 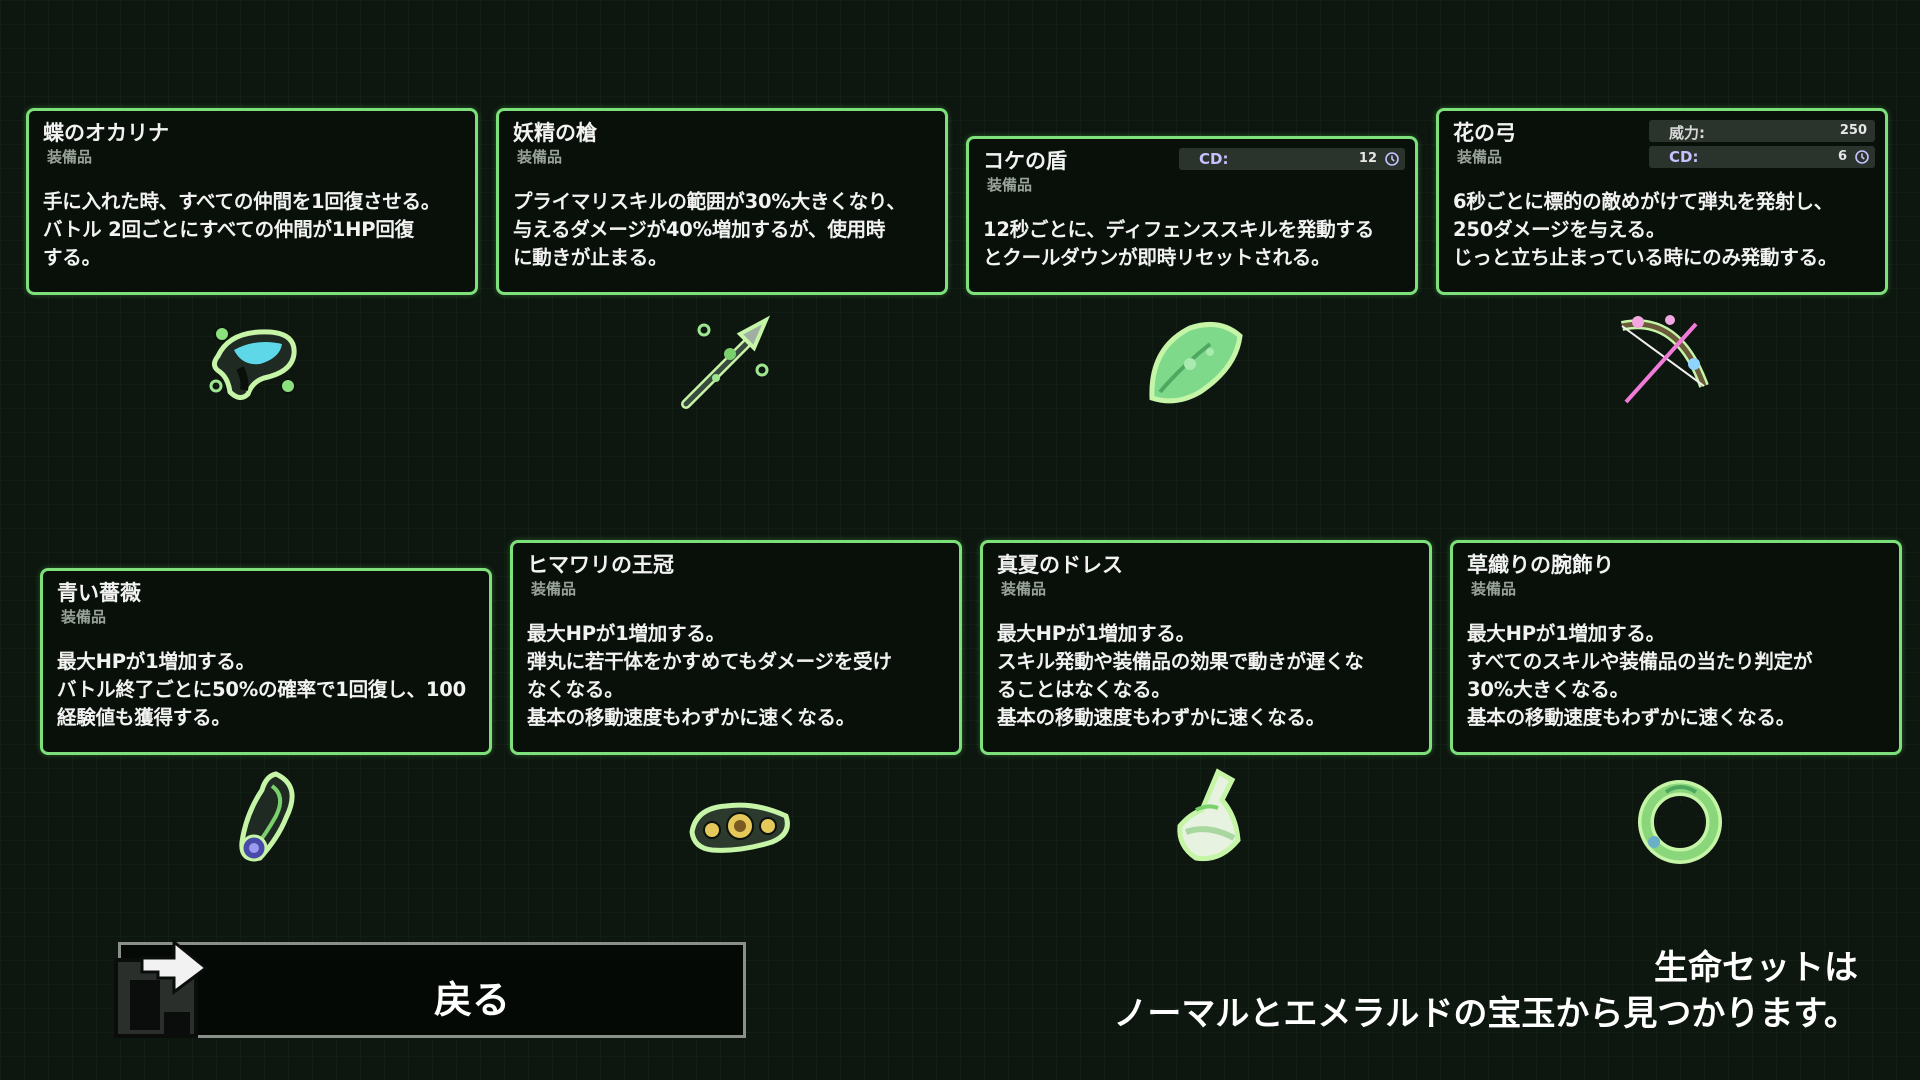 What do you see at coordinates (1179, 243) in the screenshot?
I see `item-description: 12秒ごとに、ディフェンススキルを発動する とクールダウンが即時リセットされる。` at bounding box center [1179, 243].